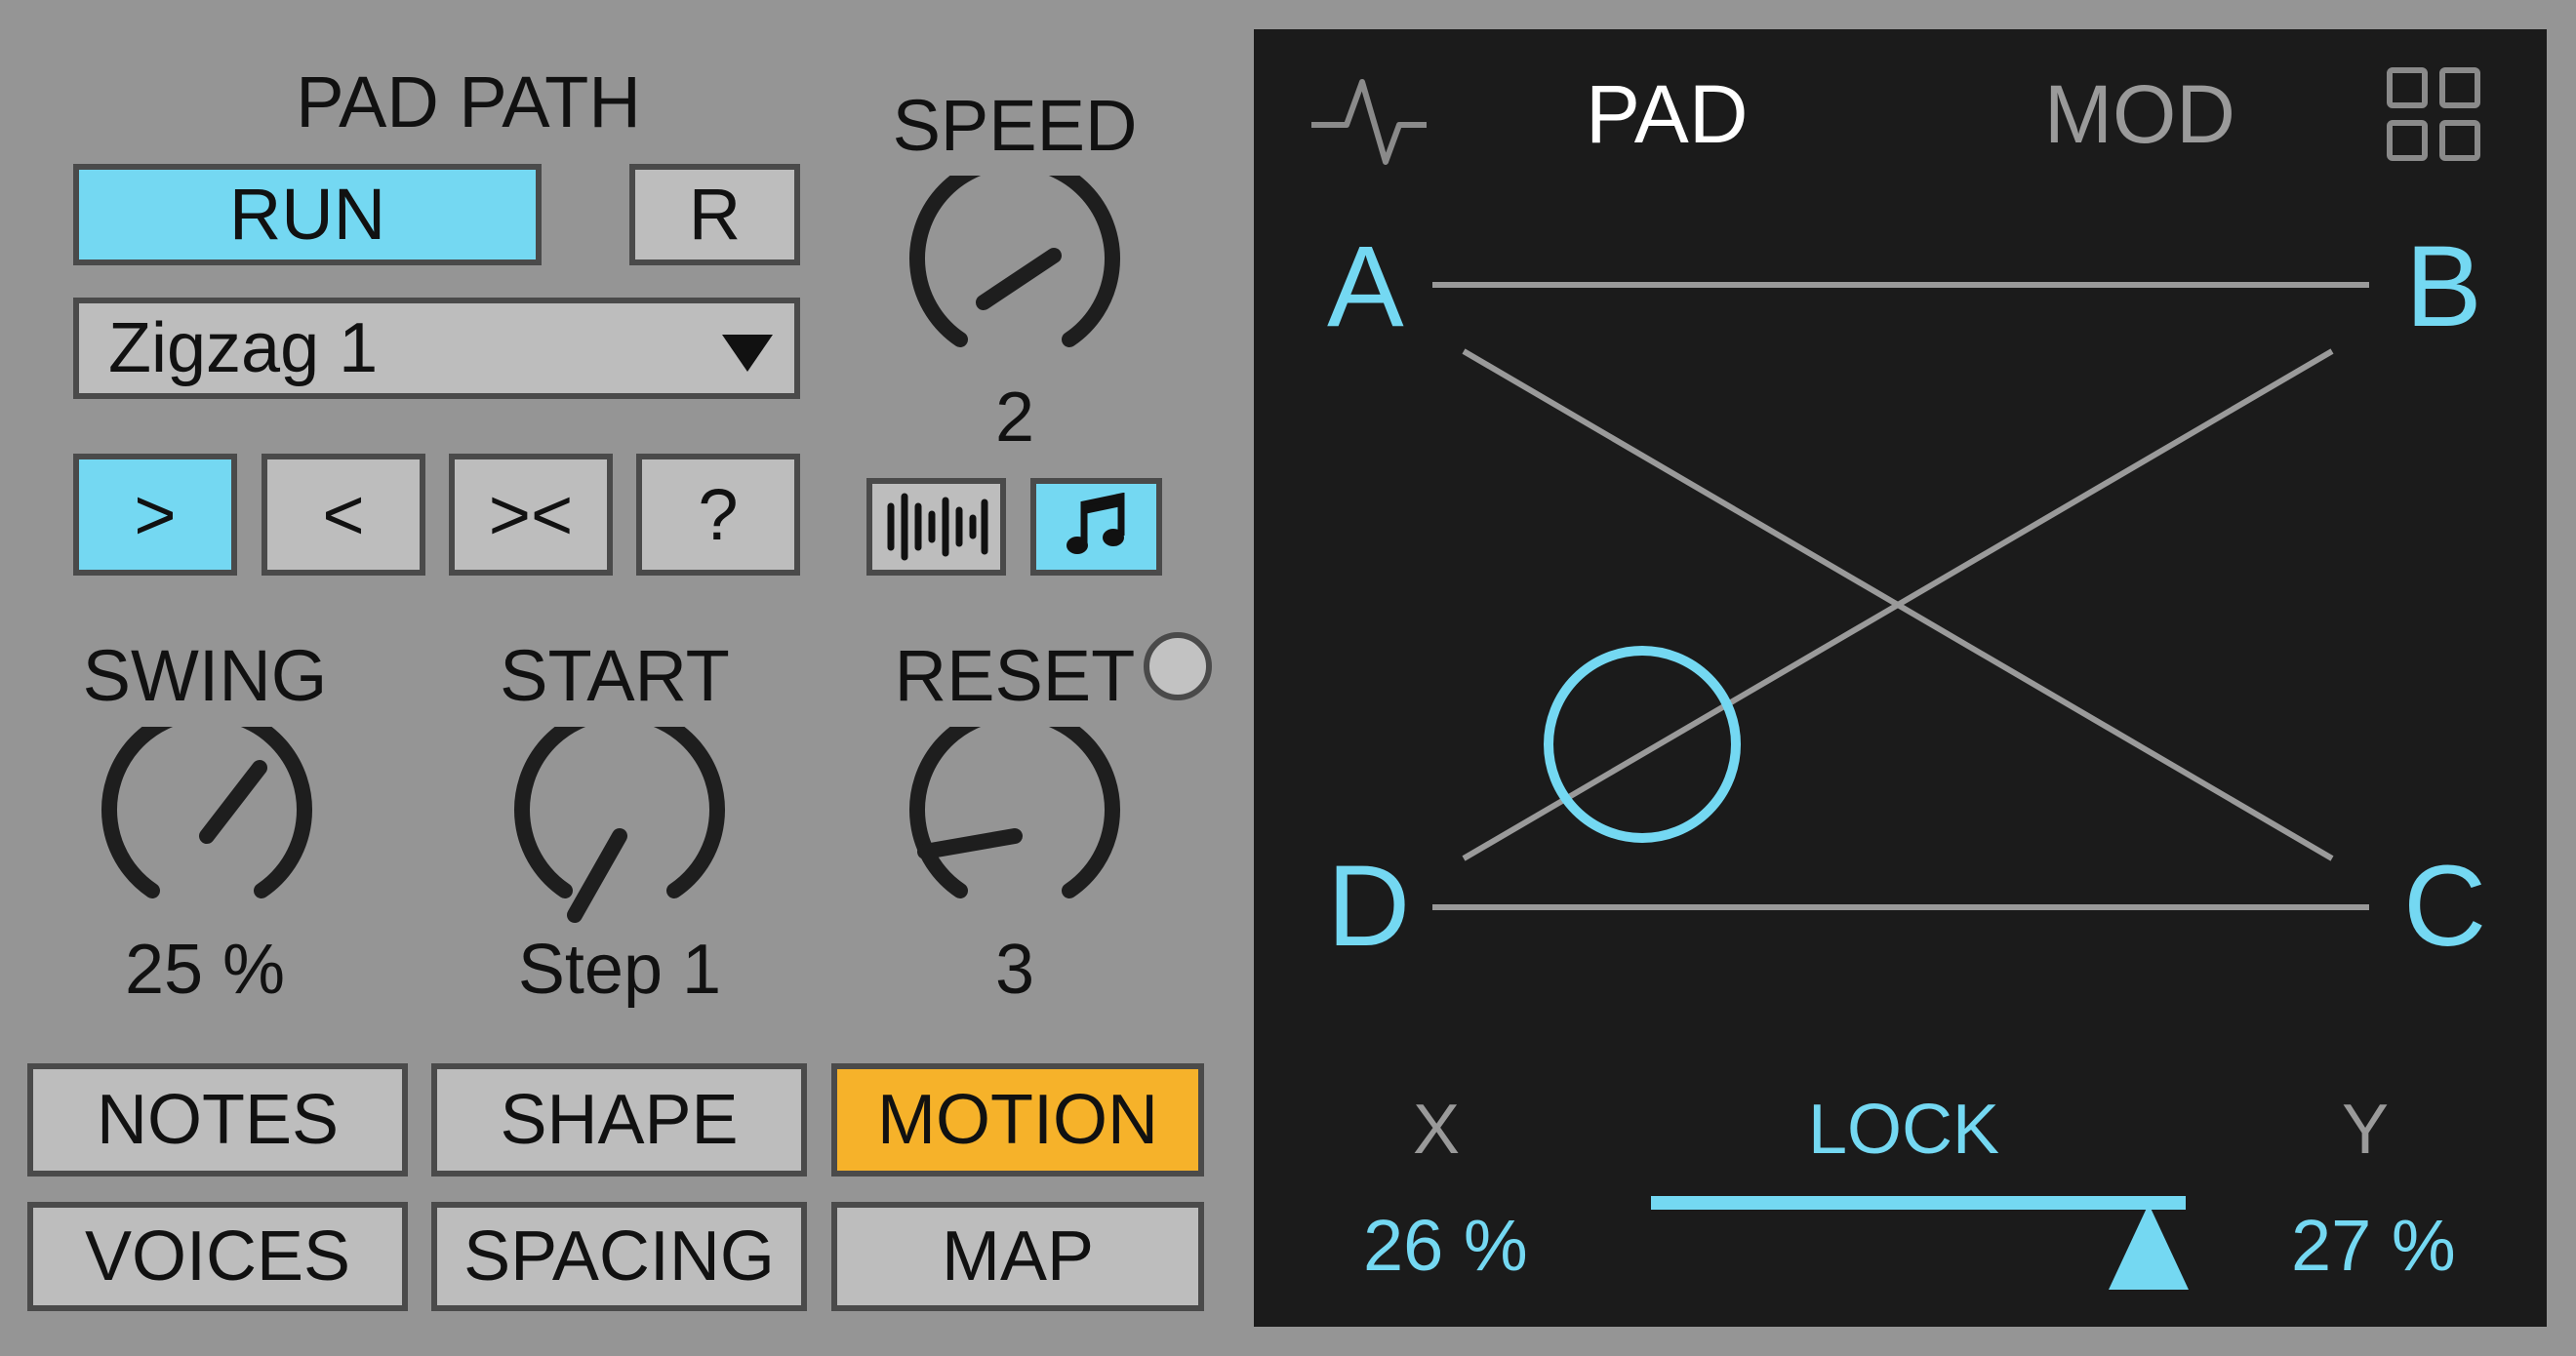 This screenshot has width=2576, height=1356. Describe the element at coordinates (1017, 1120) in the screenshot. I see `tab-motion: MOTION` at that location.